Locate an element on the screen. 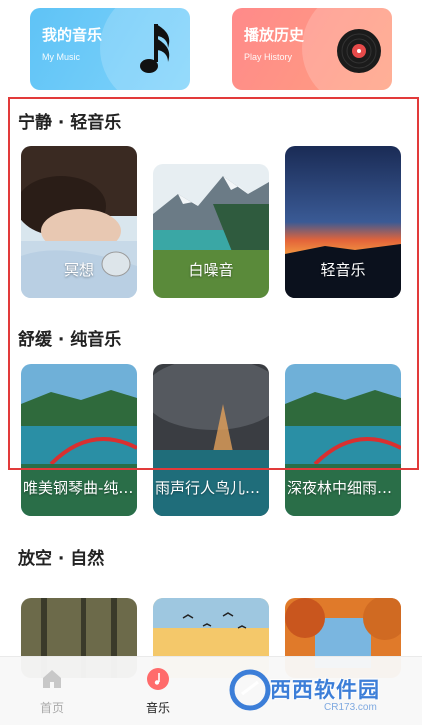 Image resolution: width=422 pixels, height=725 pixels. watermark-text: 西西软件园 is located at coordinates (325, 690).